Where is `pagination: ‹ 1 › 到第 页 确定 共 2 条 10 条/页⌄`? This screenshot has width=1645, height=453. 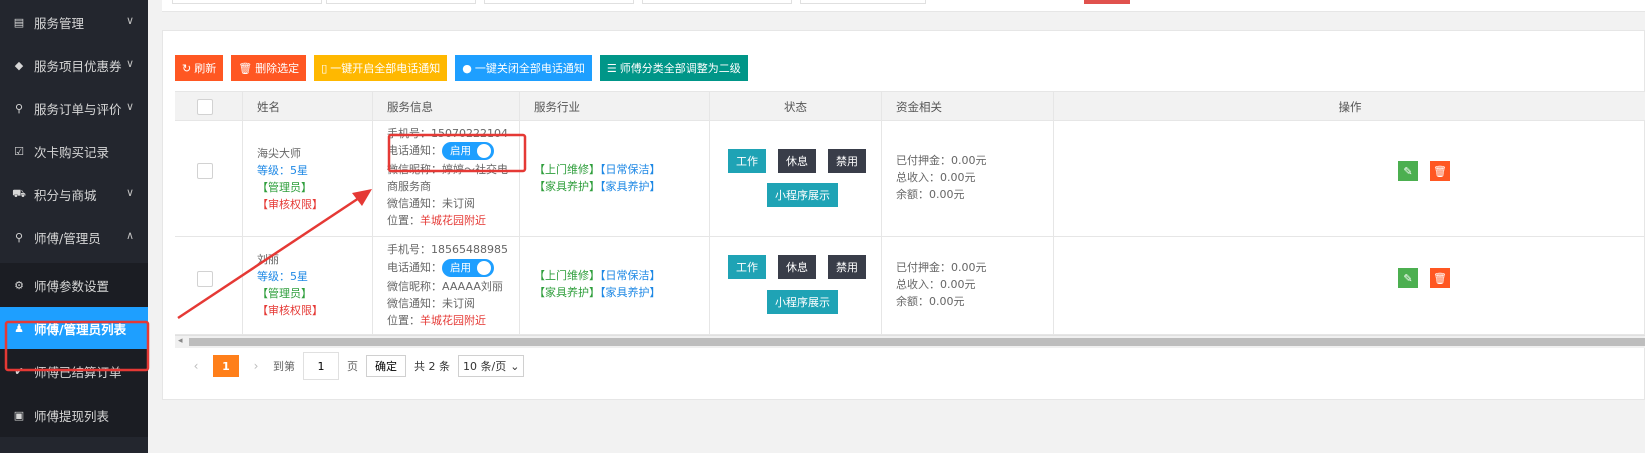 pagination: ‹ 1 › 到第 页 确定 共 2 条 10 条/页⌄ is located at coordinates (356, 366).